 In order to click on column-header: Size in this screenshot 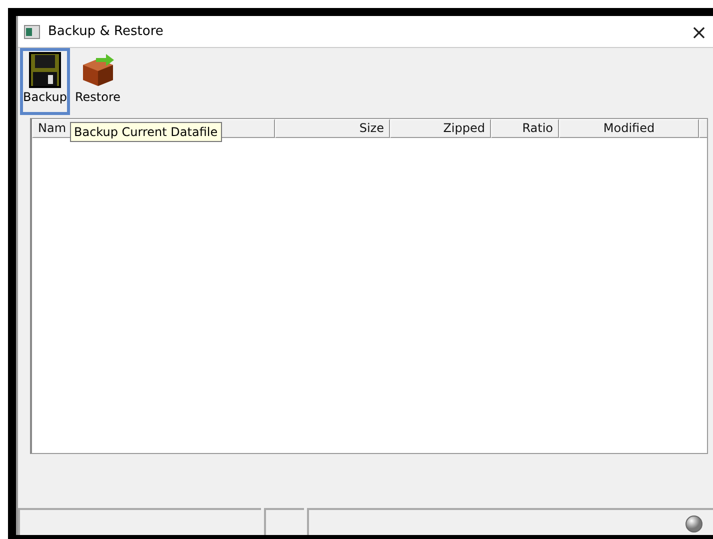, I will do `click(332, 128)`.